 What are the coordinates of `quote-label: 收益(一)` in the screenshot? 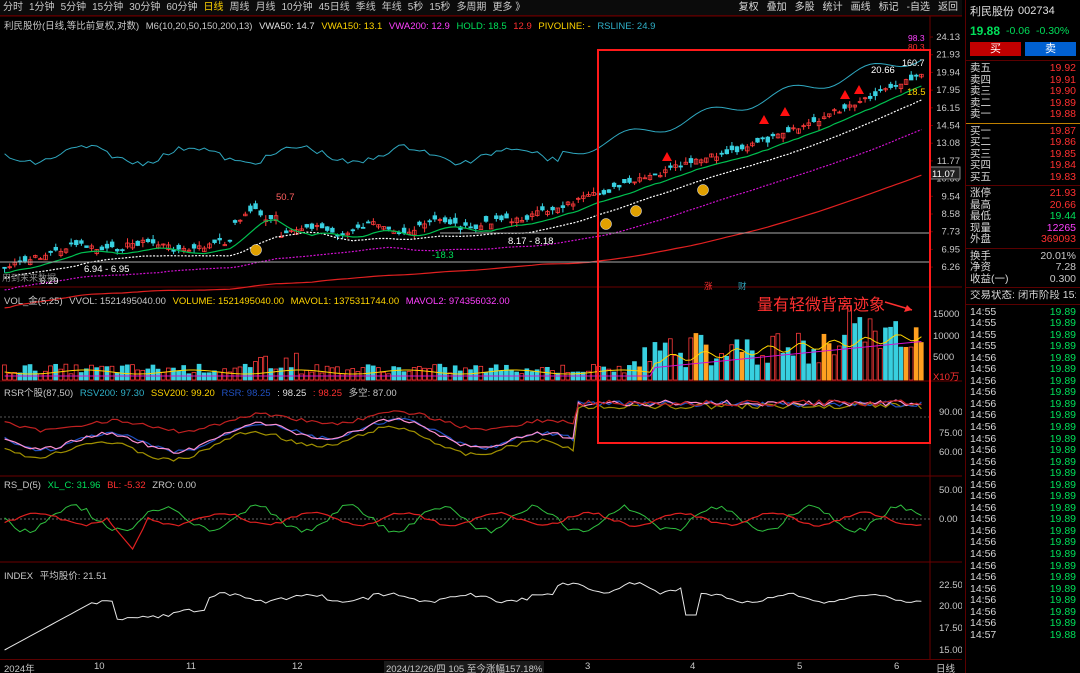 It's located at (989, 278).